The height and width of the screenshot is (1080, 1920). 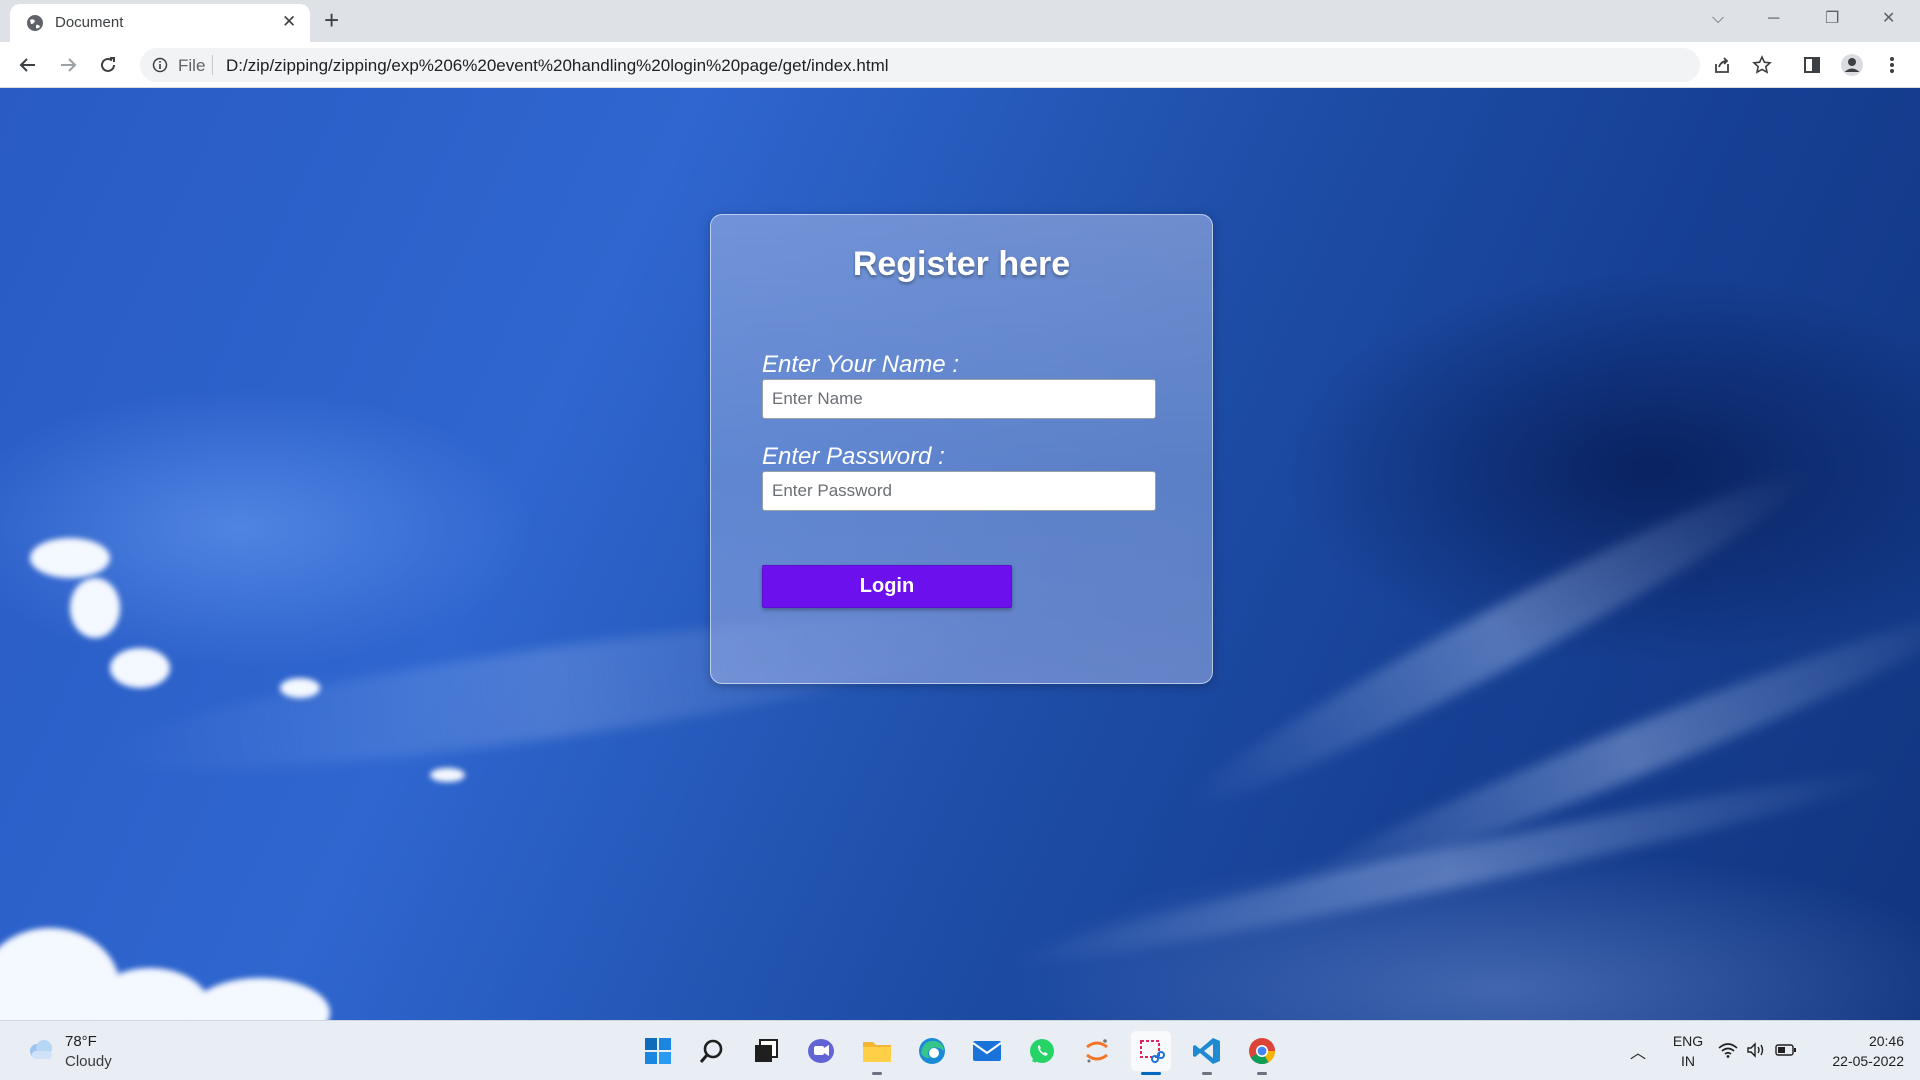 I want to click on show-hidden-icons-button: ︿, so click(x=1638, y=1051).